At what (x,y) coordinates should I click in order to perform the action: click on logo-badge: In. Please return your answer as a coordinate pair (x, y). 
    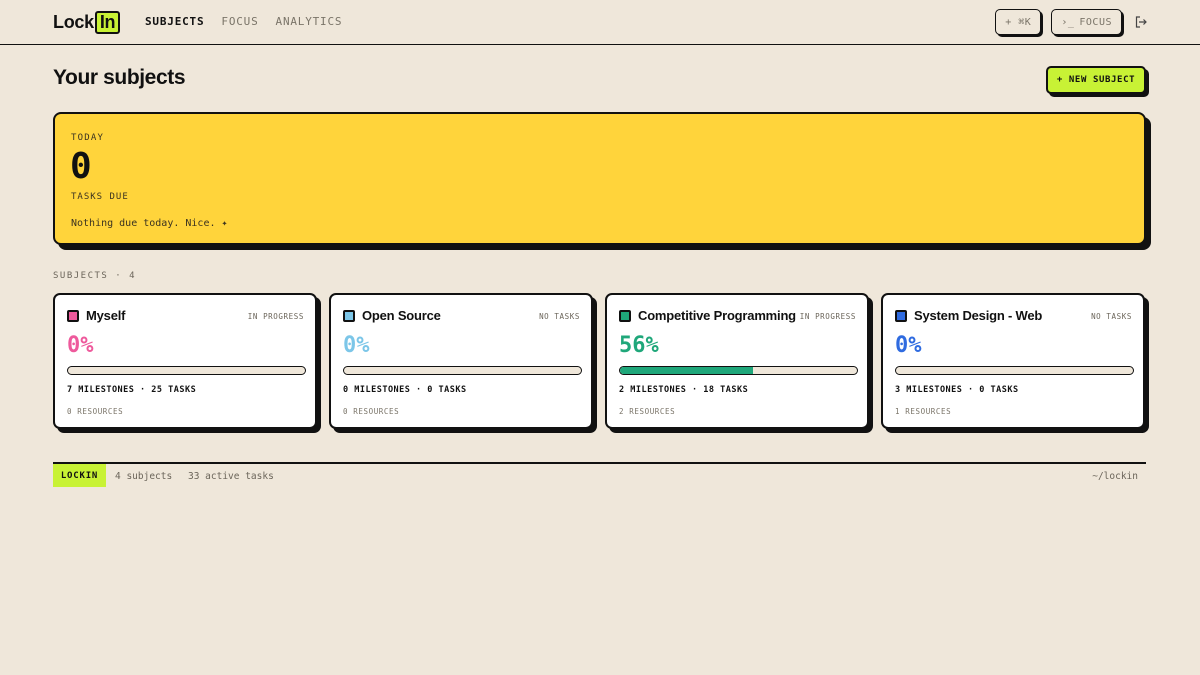
    Looking at the image, I should click on (107, 22).